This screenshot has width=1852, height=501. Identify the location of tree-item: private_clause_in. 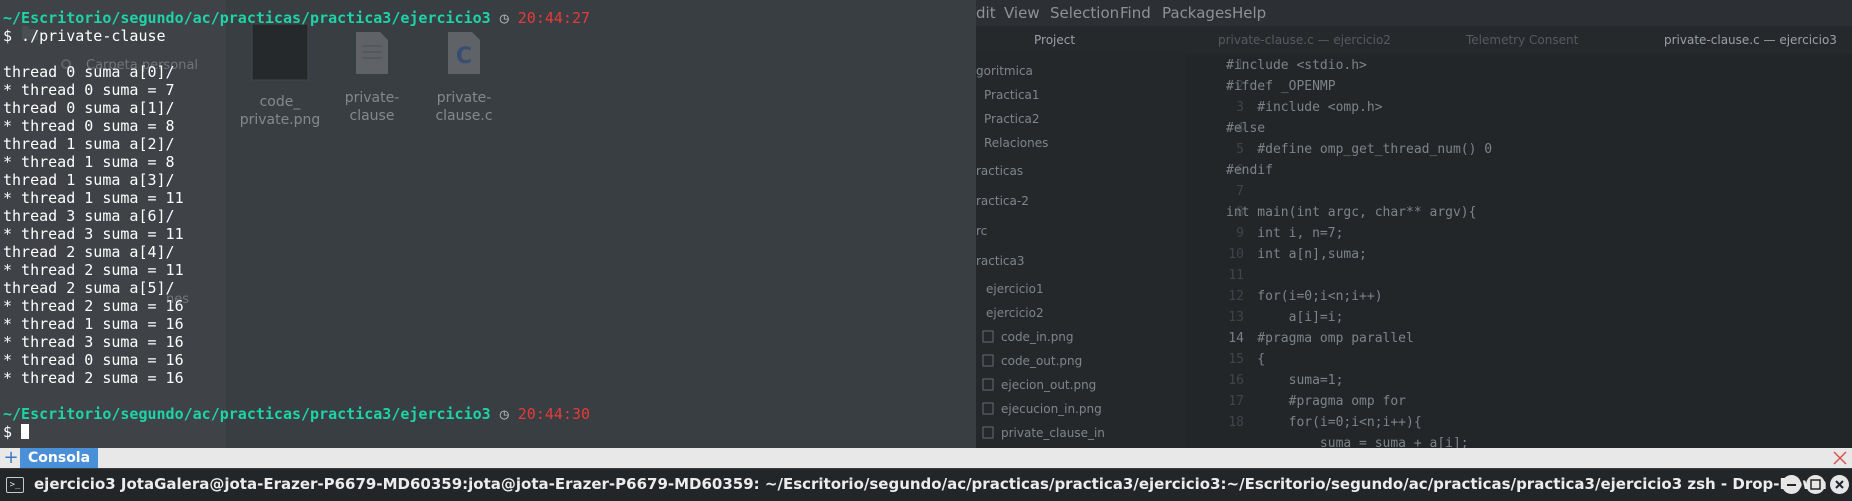
(1053, 433).